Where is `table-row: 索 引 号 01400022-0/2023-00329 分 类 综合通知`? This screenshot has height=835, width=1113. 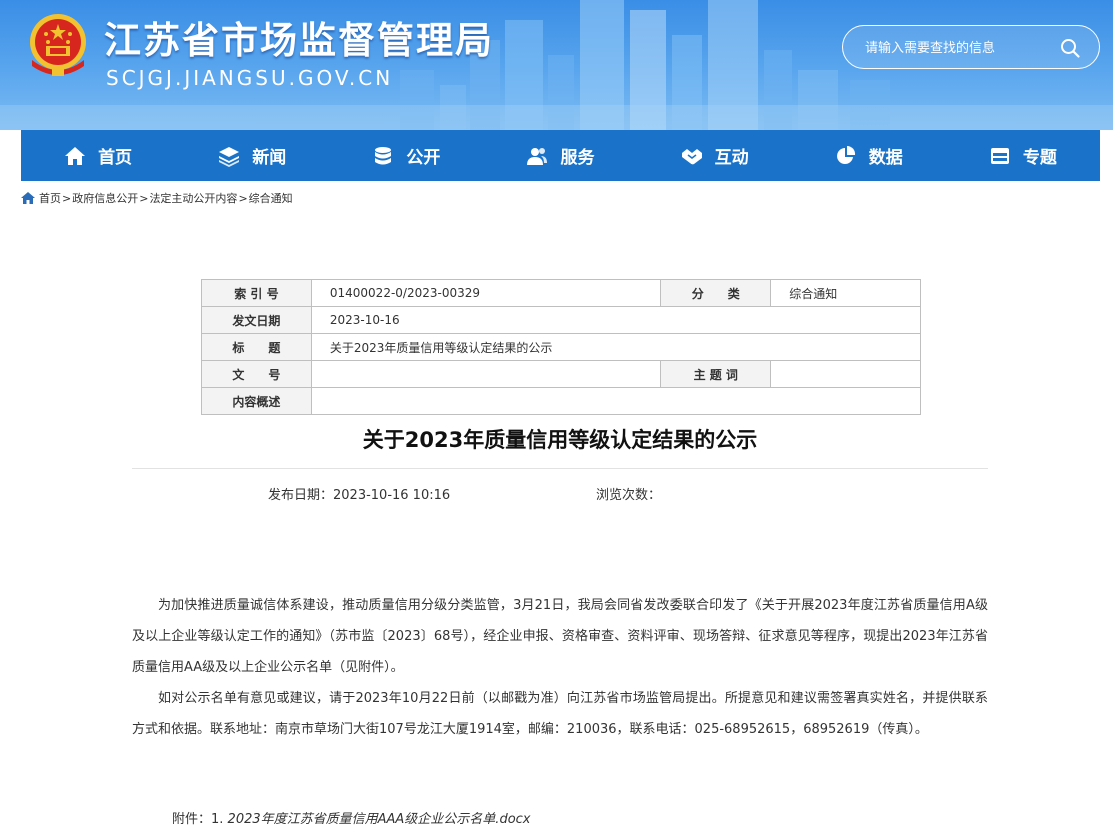
table-row: 索 引 号 01400022-0/2023-00329 分 类 综合通知 is located at coordinates (561, 293).